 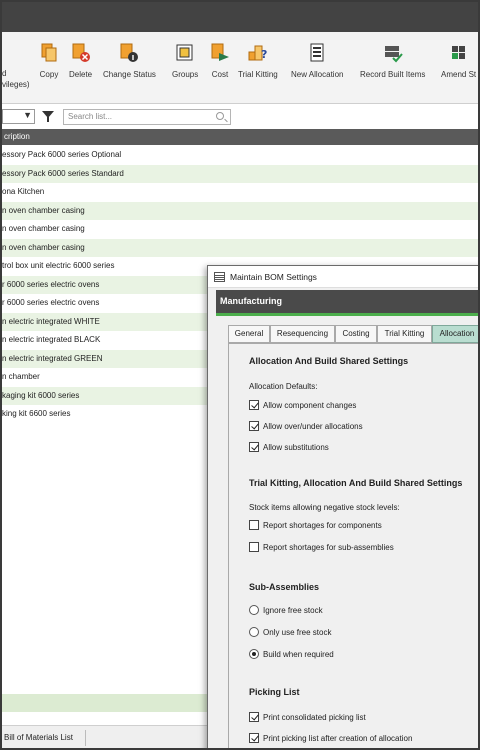 I want to click on allow-over-under-allocations-label: Allow over/under allocations, so click(x=313, y=426).